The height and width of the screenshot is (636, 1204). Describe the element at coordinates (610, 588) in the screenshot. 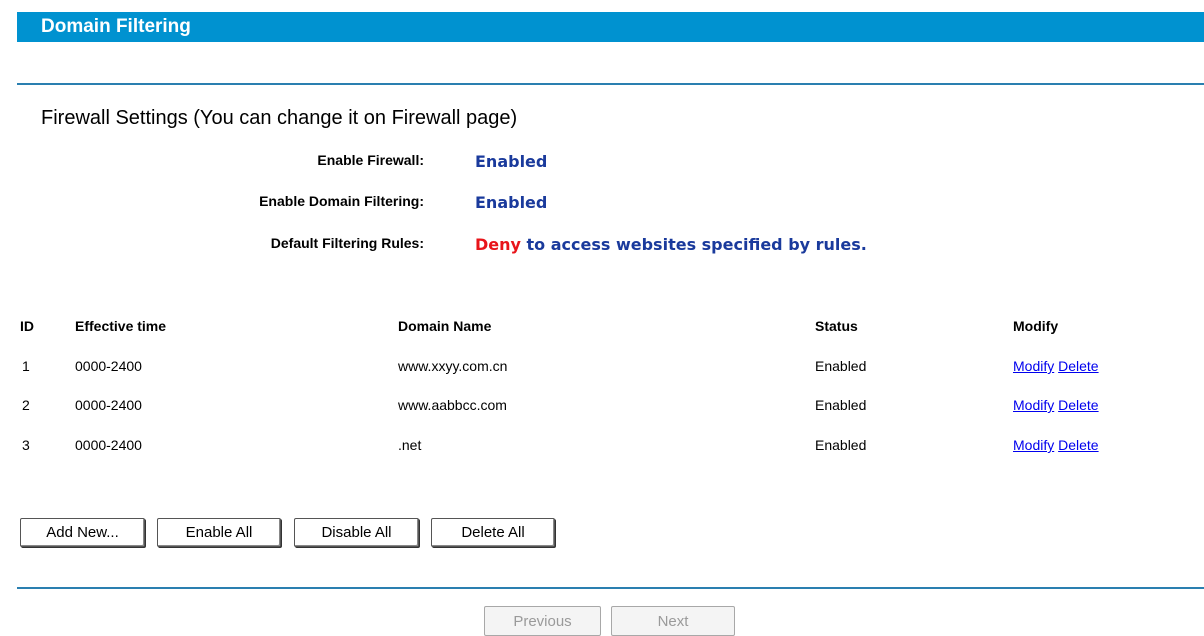

I see `divider-bottom` at that location.